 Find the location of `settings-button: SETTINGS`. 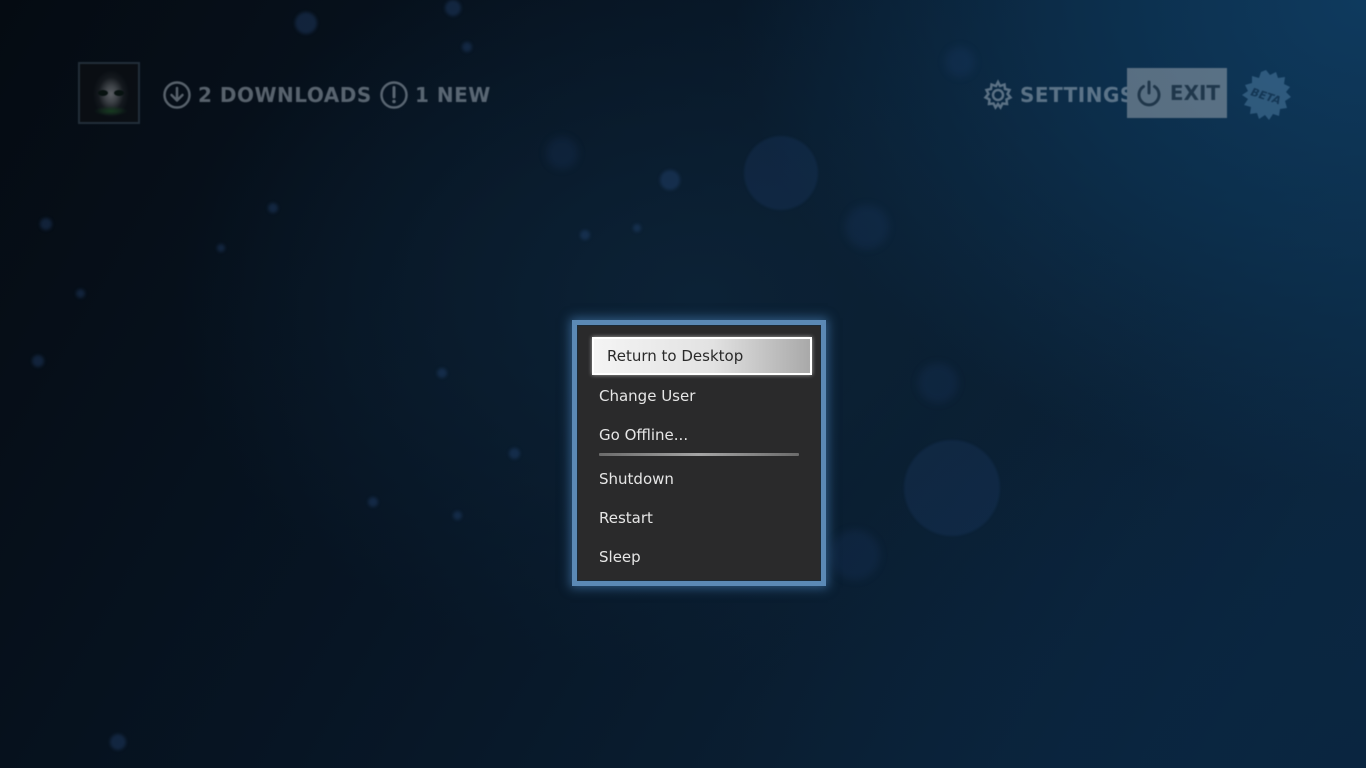

settings-button: SETTINGS is located at coordinates (1058, 95).